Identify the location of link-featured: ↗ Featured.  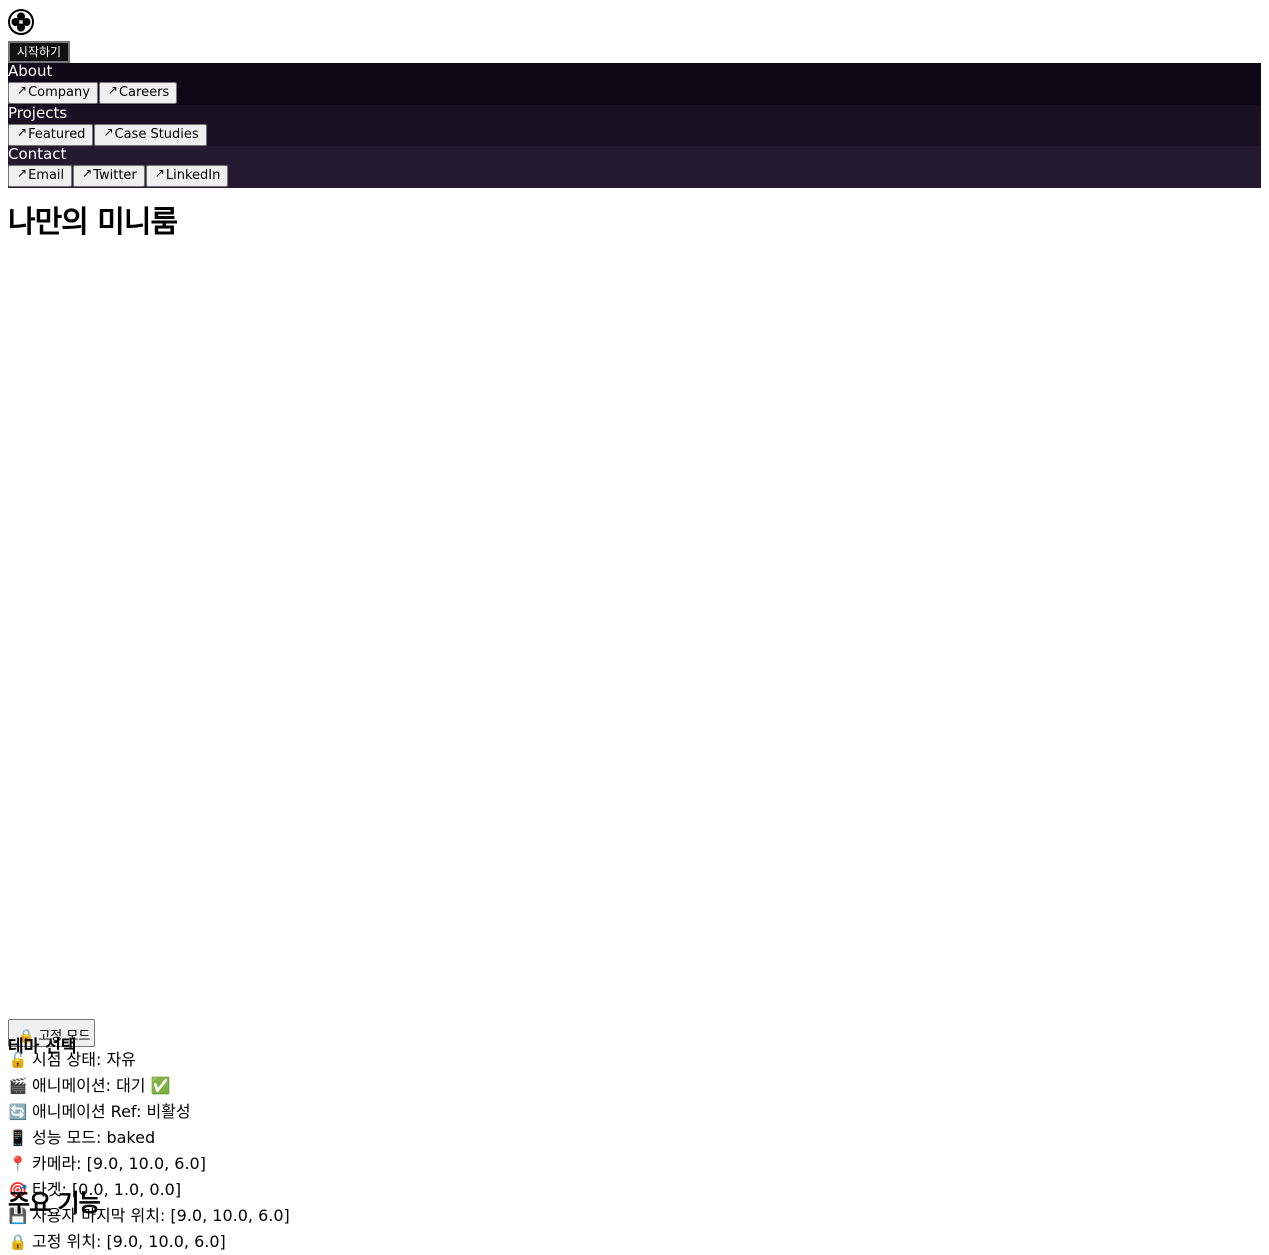
(51, 134).